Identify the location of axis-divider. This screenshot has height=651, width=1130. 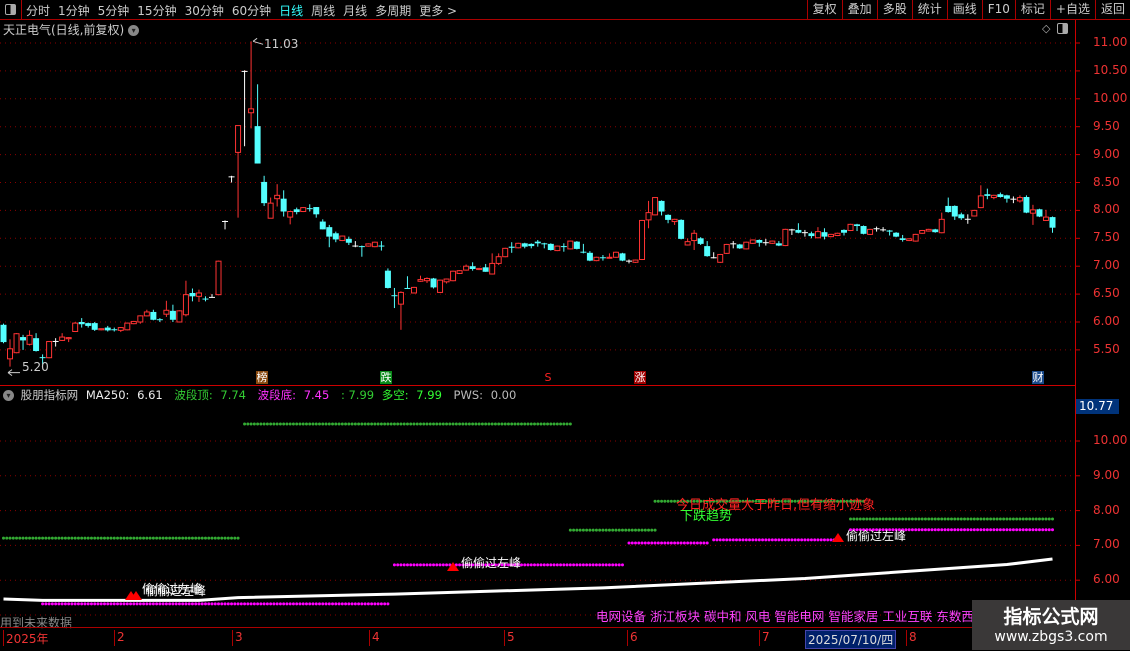
(1075, 322).